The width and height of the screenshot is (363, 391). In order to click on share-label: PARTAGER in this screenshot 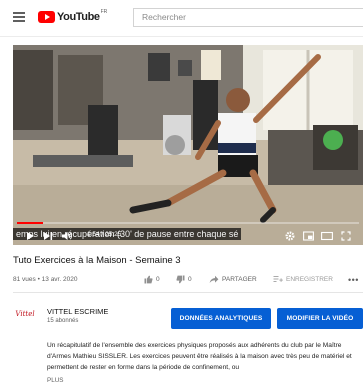, I will do `click(239, 279)`.